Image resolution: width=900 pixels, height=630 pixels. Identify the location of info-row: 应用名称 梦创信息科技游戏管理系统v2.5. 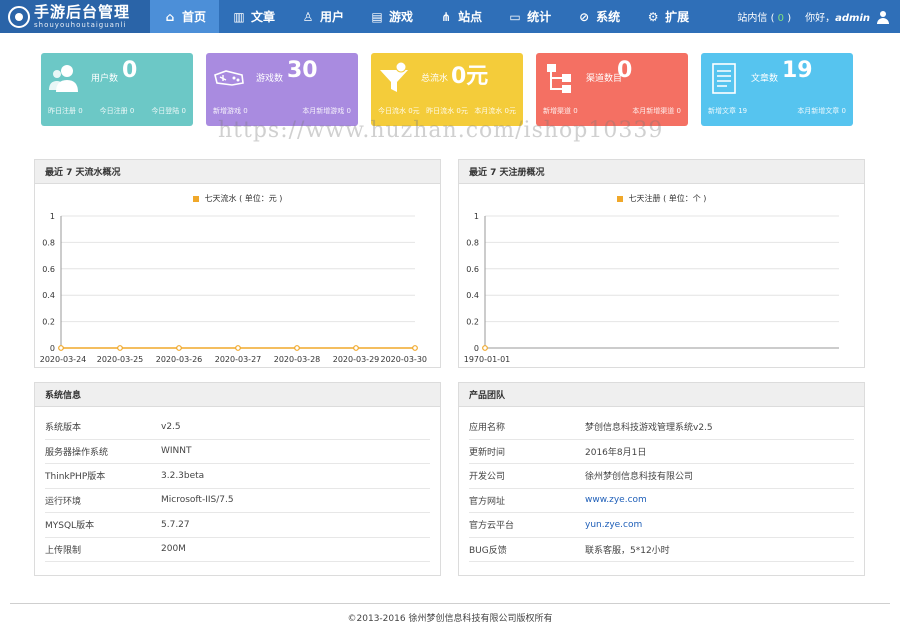
(661, 427).